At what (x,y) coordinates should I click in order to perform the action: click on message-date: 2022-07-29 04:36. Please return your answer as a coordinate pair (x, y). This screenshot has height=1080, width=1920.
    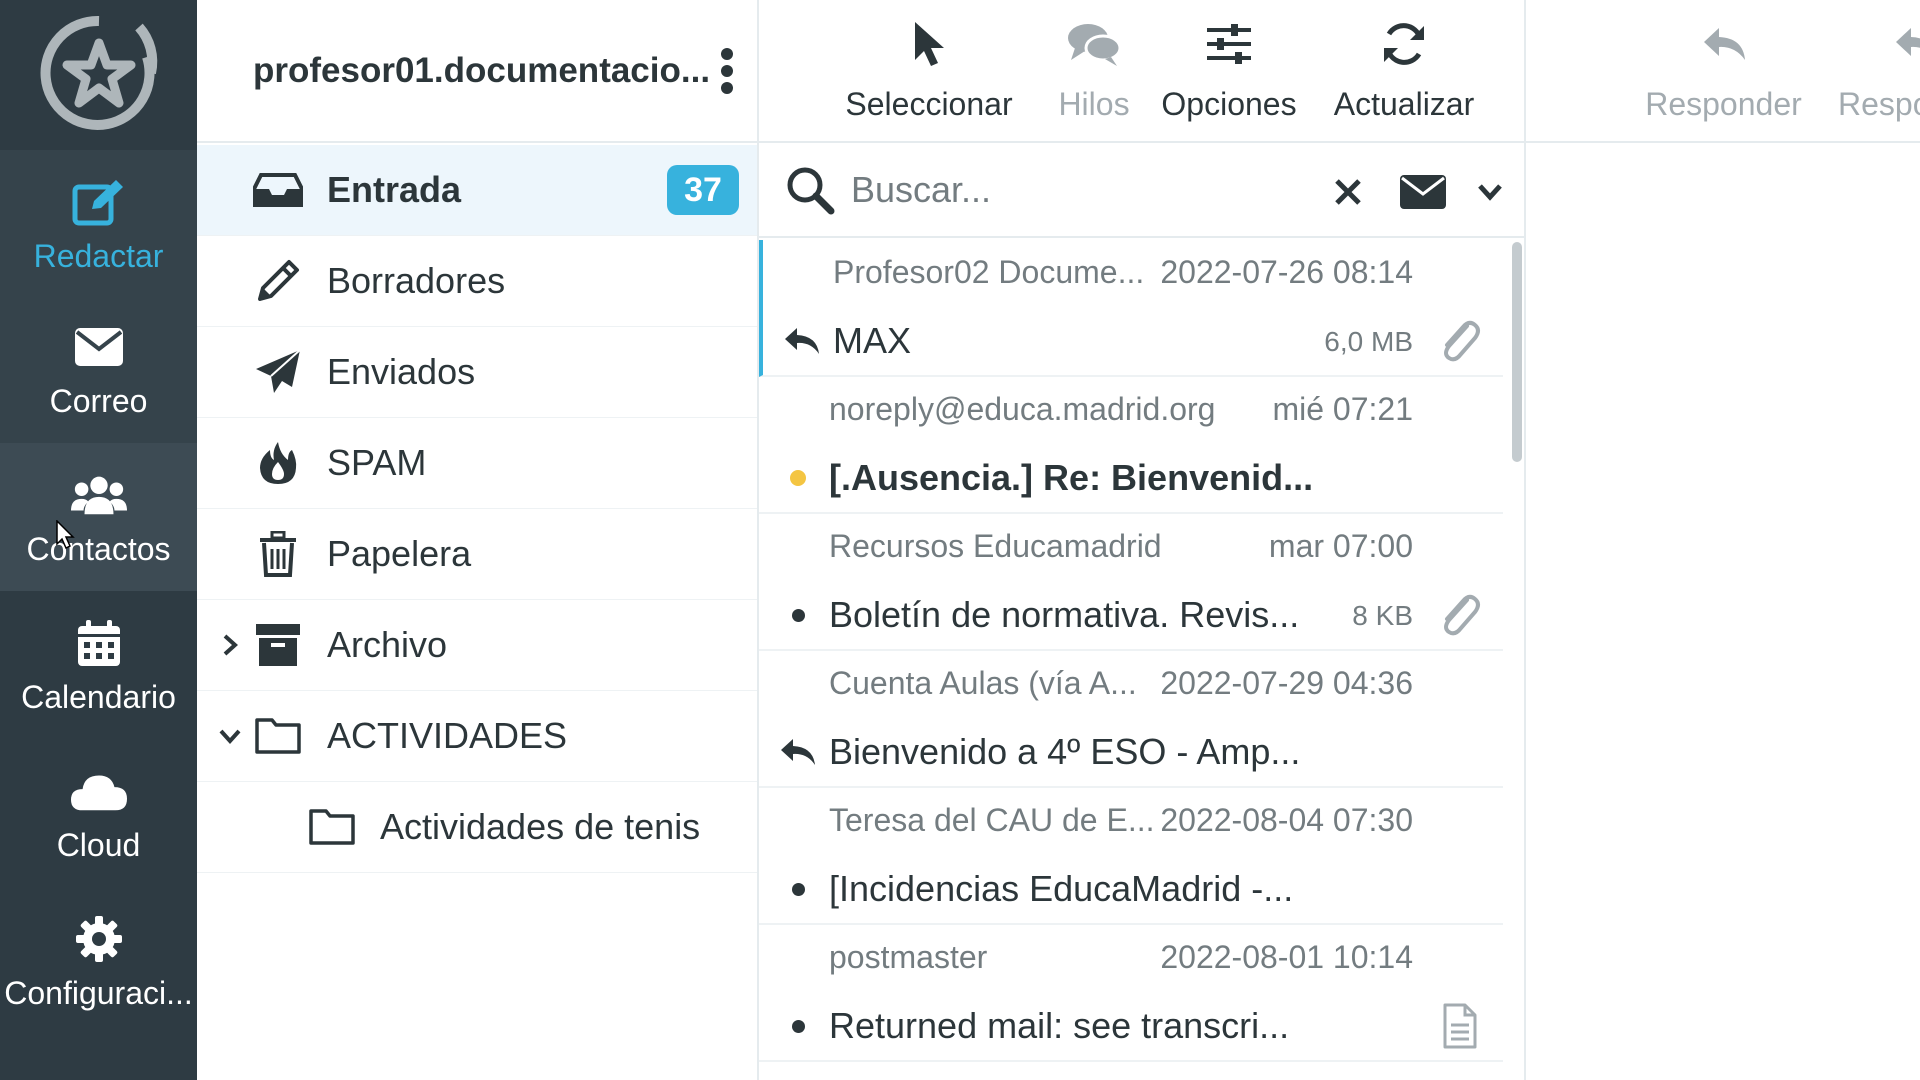
    Looking at the image, I should click on (1286, 683).